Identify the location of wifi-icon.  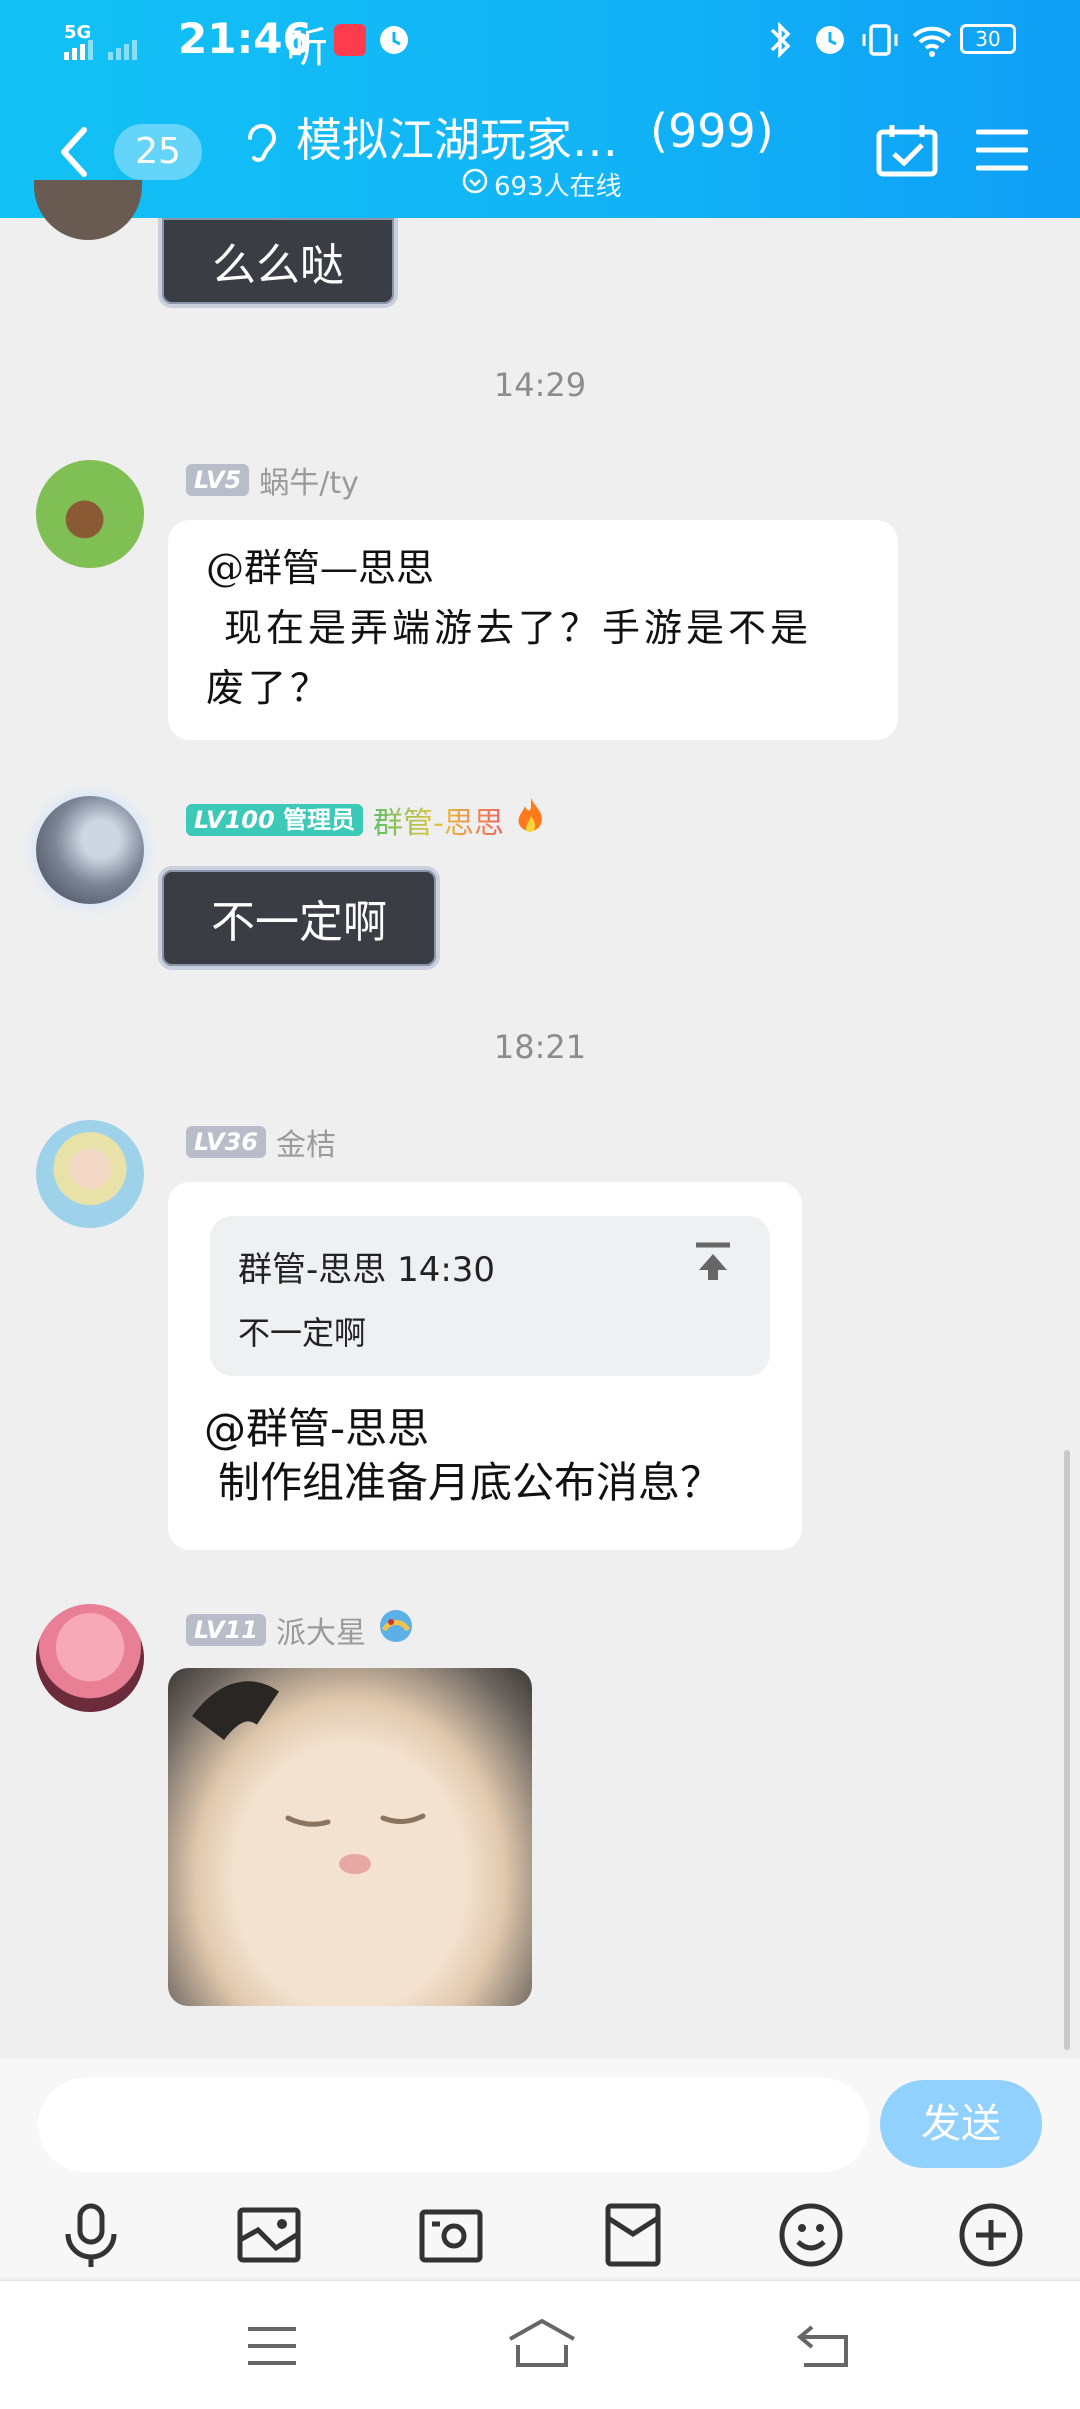
(932, 42).